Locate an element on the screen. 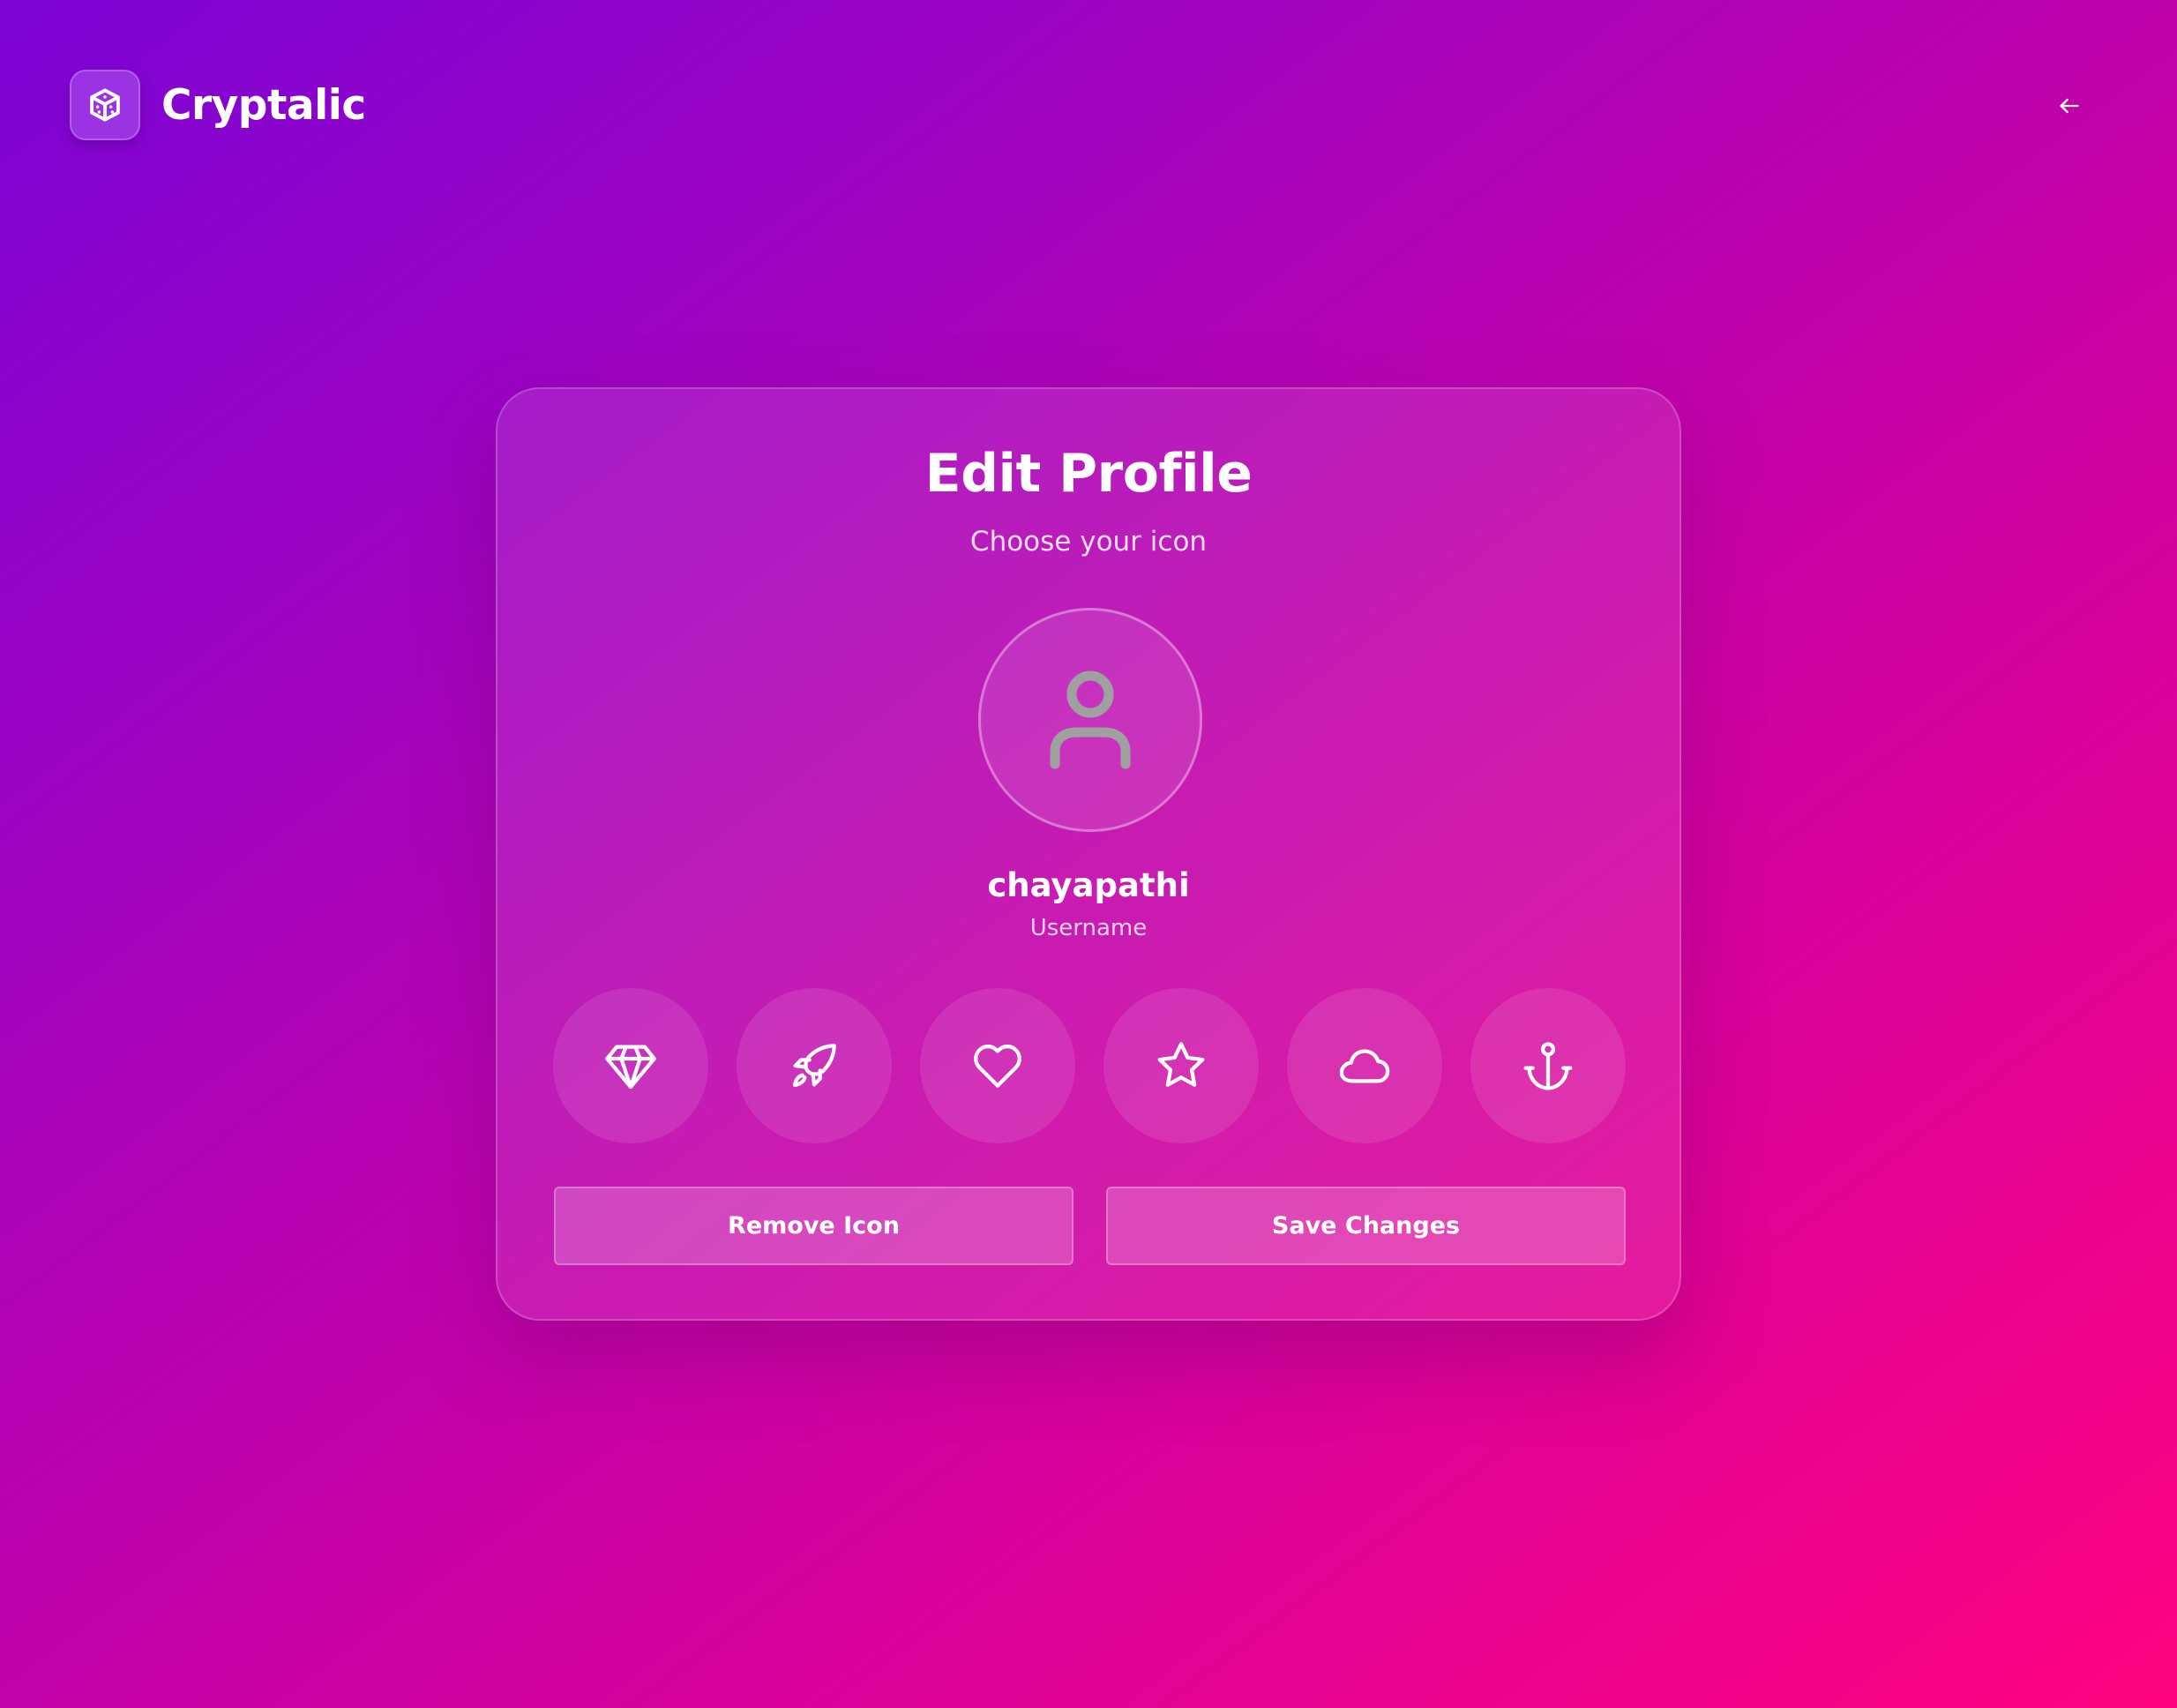  save-changes-button: Save Changes is located at coordinates (1366, 1226).